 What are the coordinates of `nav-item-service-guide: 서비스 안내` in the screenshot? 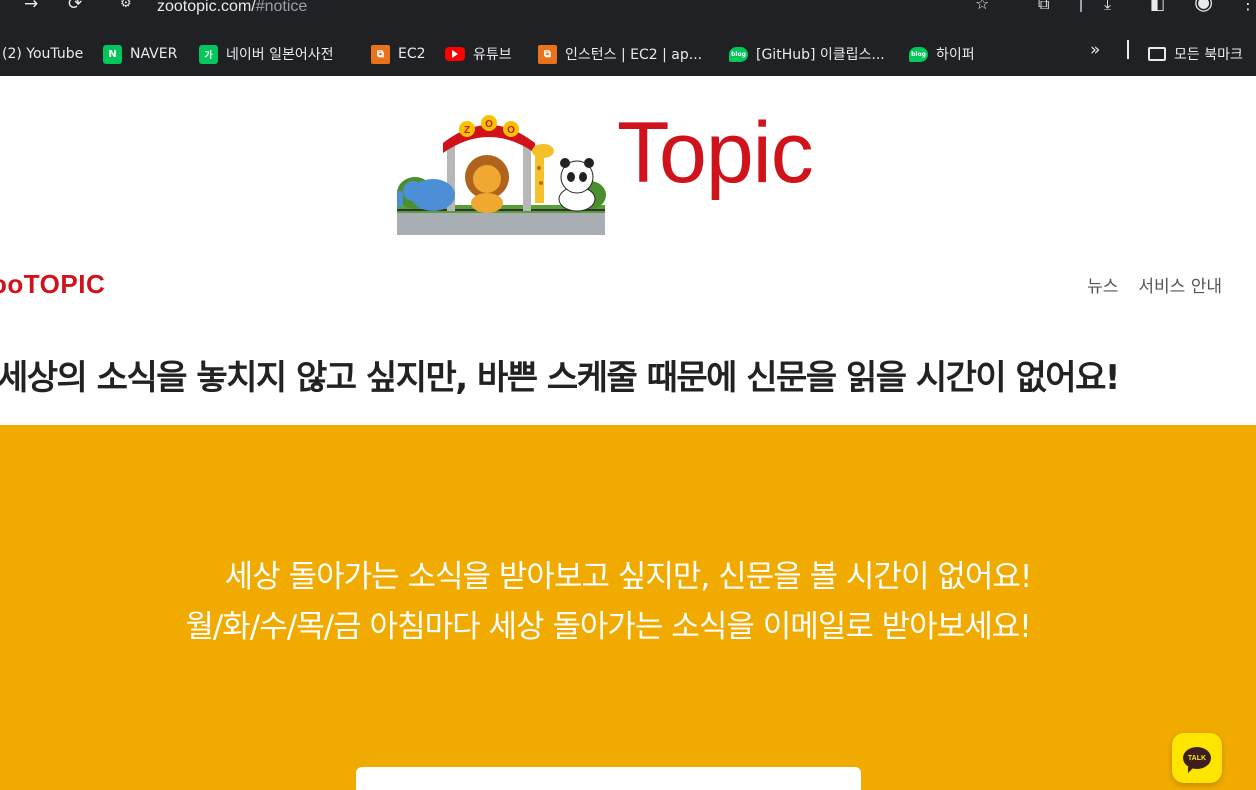 It's located at (1180, 284).